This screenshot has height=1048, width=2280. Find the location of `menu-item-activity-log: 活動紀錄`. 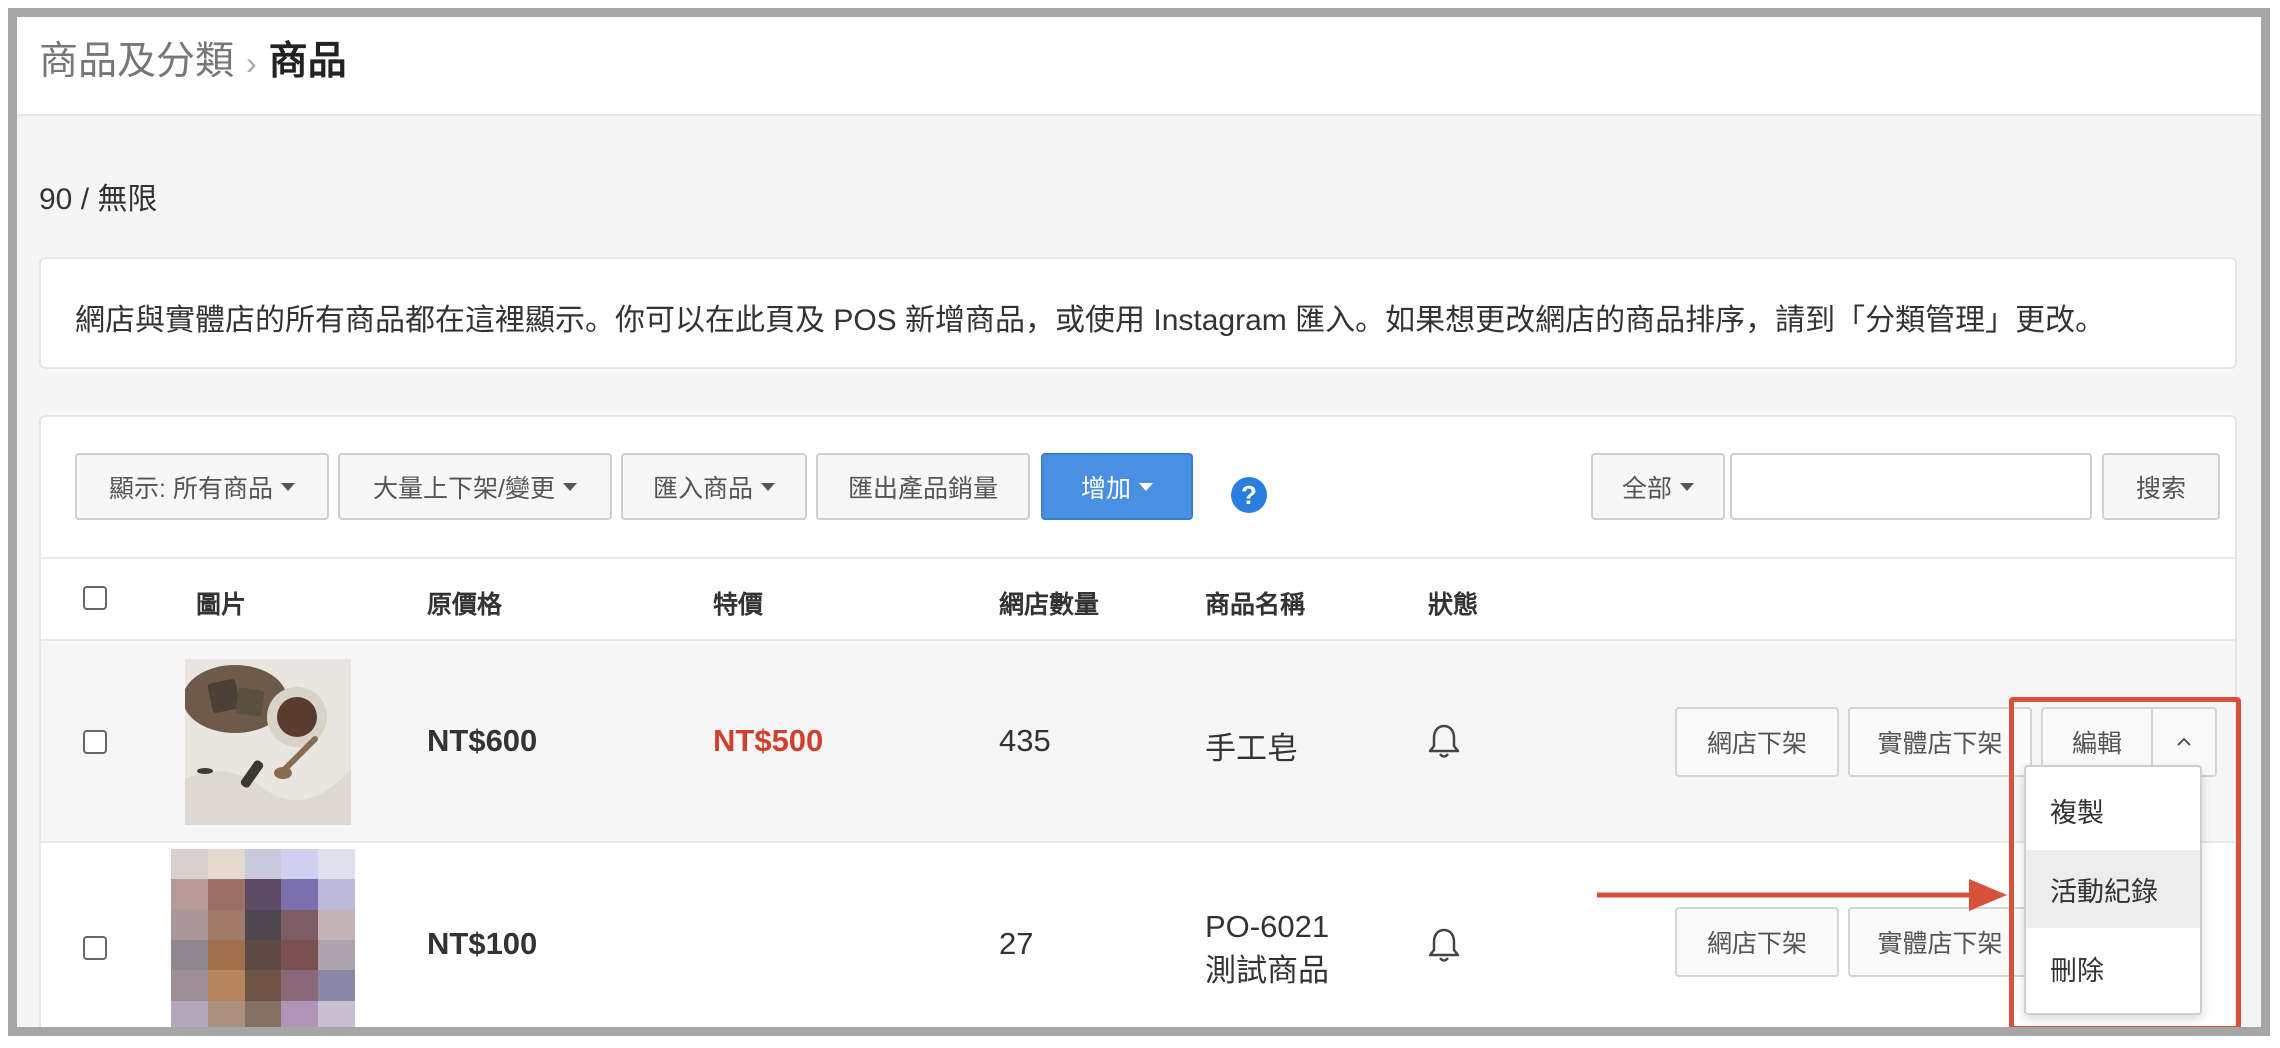

menu-item-activity-log: 活動紀錄 is located at coordinates (2113, 889).